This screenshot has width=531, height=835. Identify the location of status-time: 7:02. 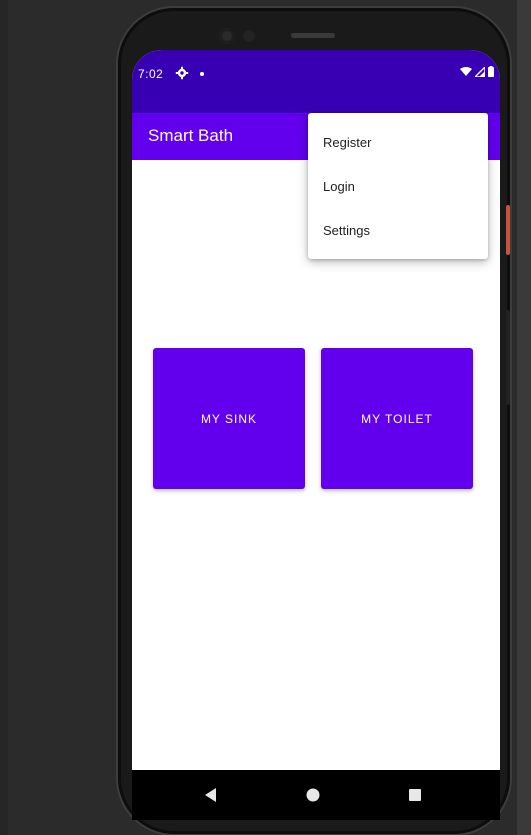
(151, 74).